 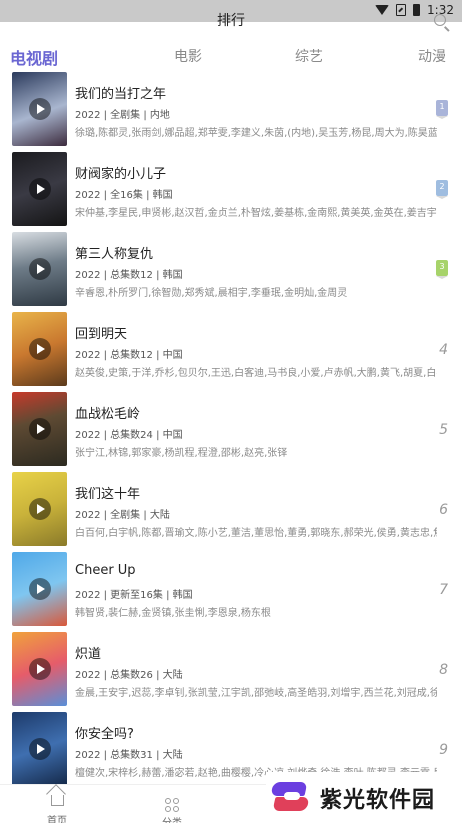 I want to click on show-title: 炽道, so click(x=88, y=654).